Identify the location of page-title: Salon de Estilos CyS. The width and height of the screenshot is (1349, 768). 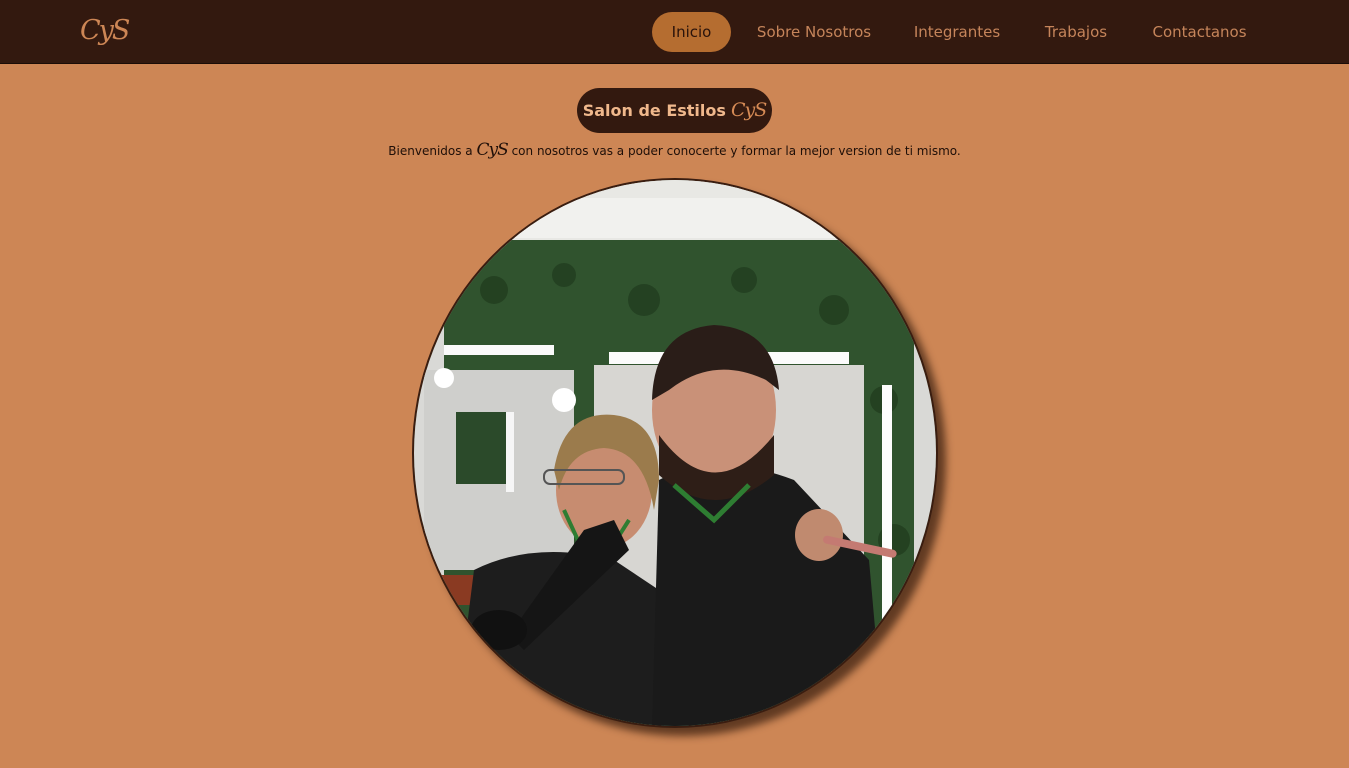
(674, 110).